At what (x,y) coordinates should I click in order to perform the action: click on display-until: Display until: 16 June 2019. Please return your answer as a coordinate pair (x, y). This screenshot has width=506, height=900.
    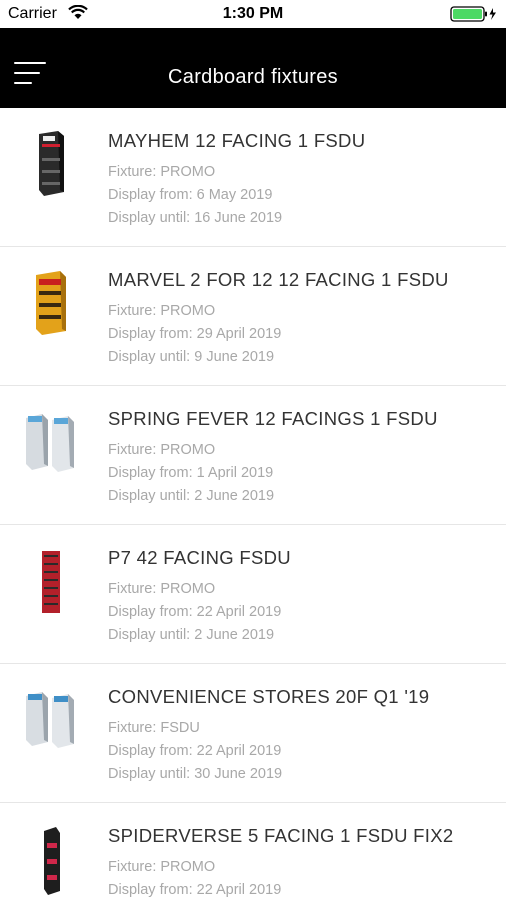
    Looking at the image, I should click on (195, 218).